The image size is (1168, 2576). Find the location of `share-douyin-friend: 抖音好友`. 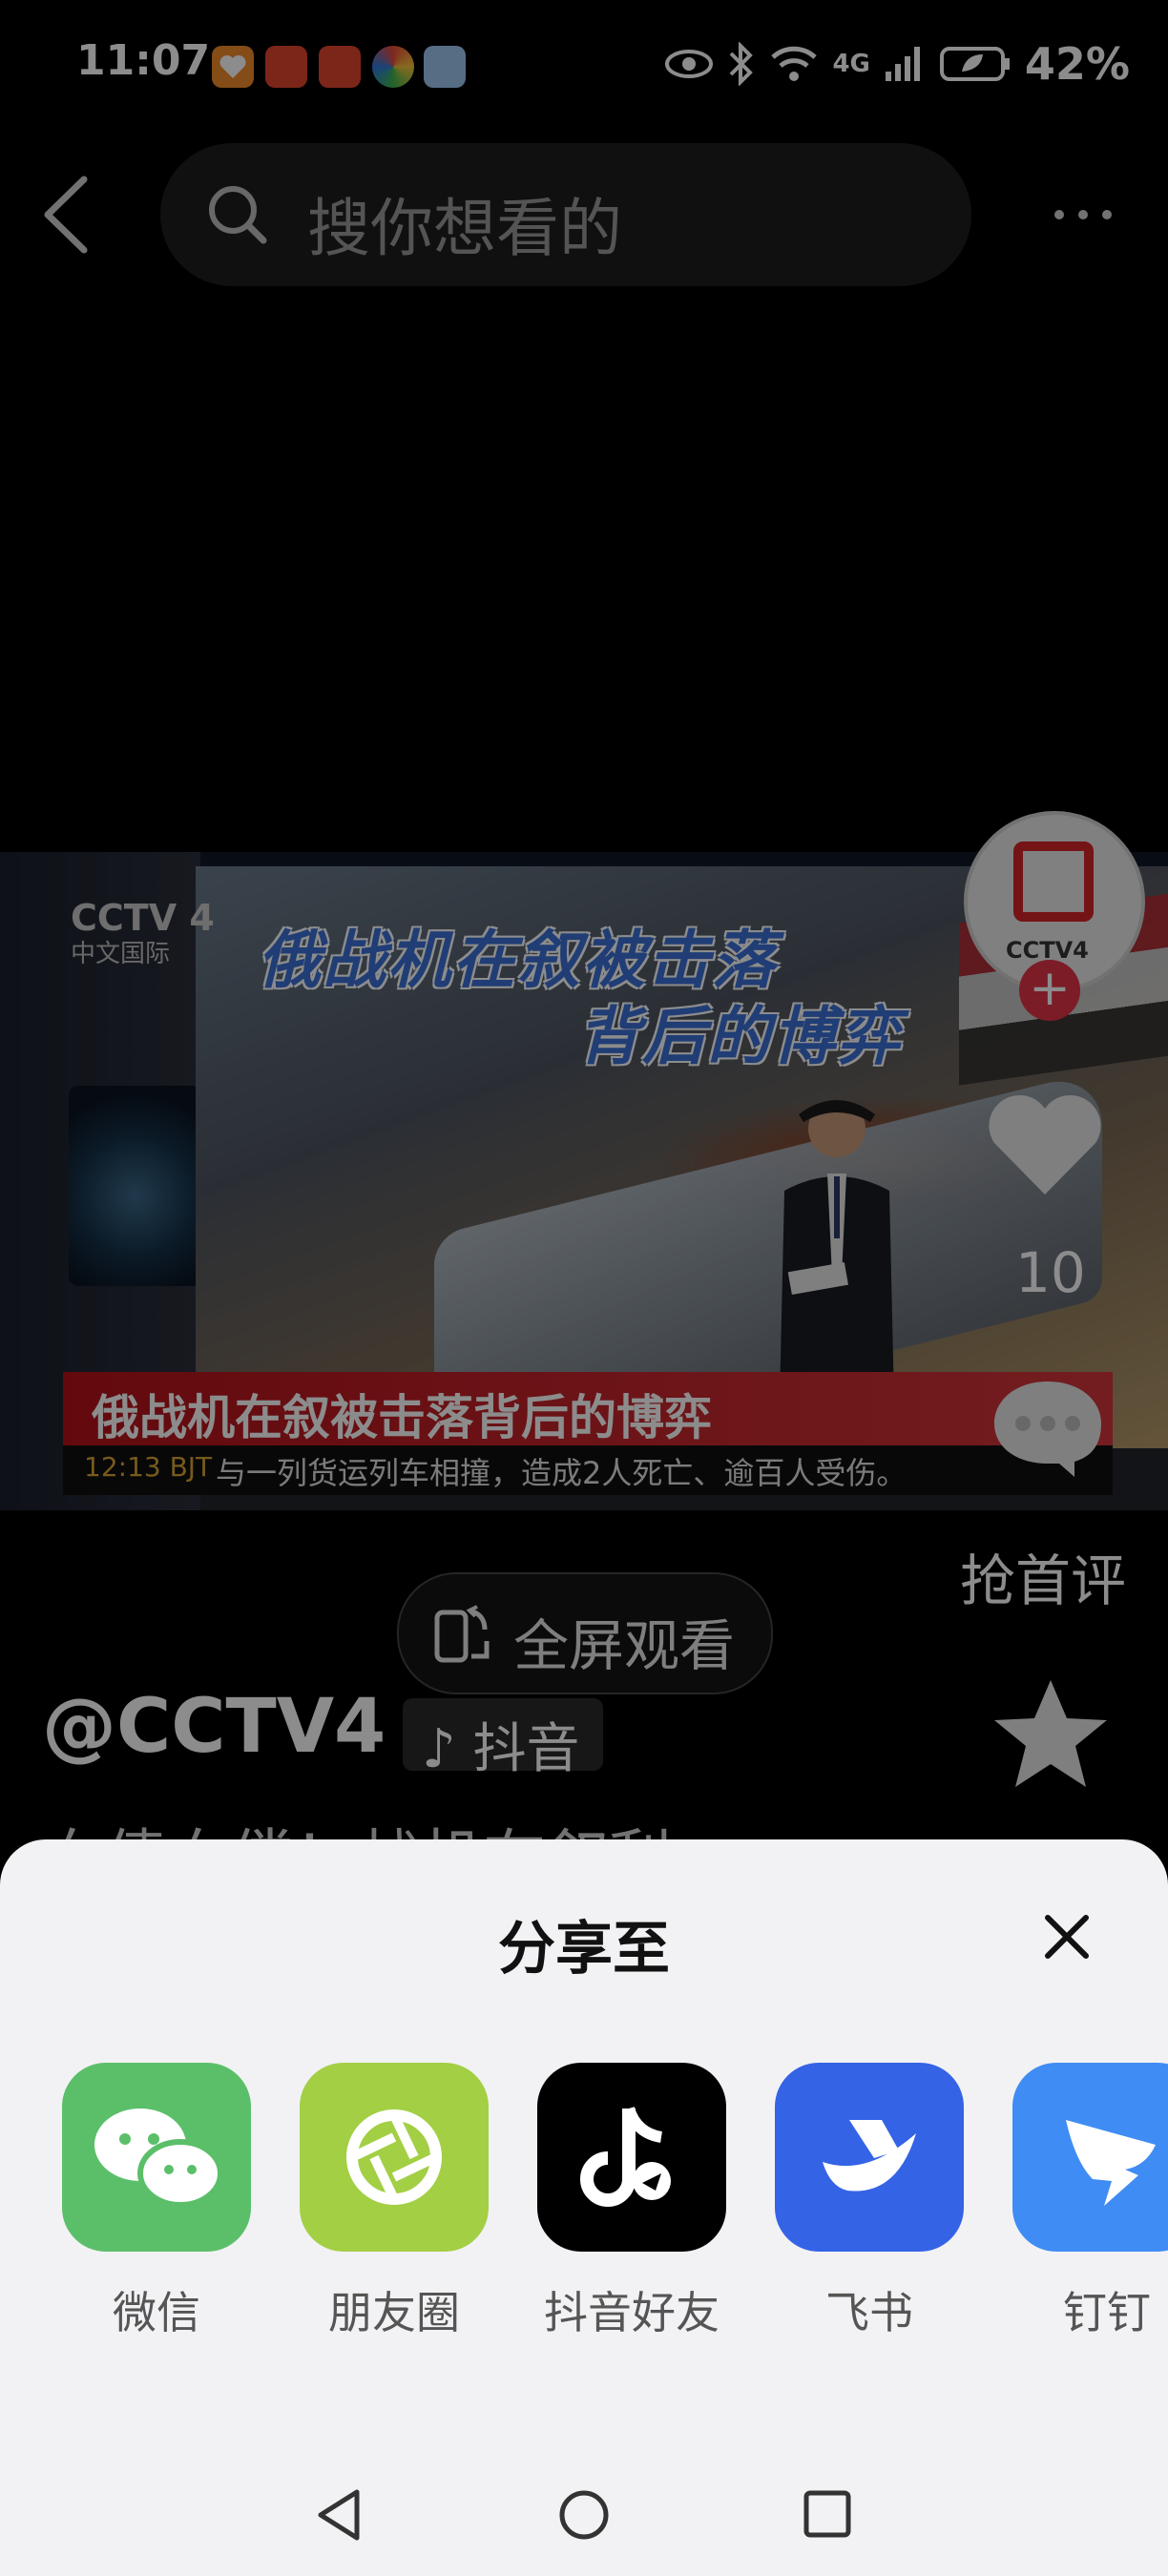

share-douyin-friend: 抖音好友 is located at coordinates (631, 2202).